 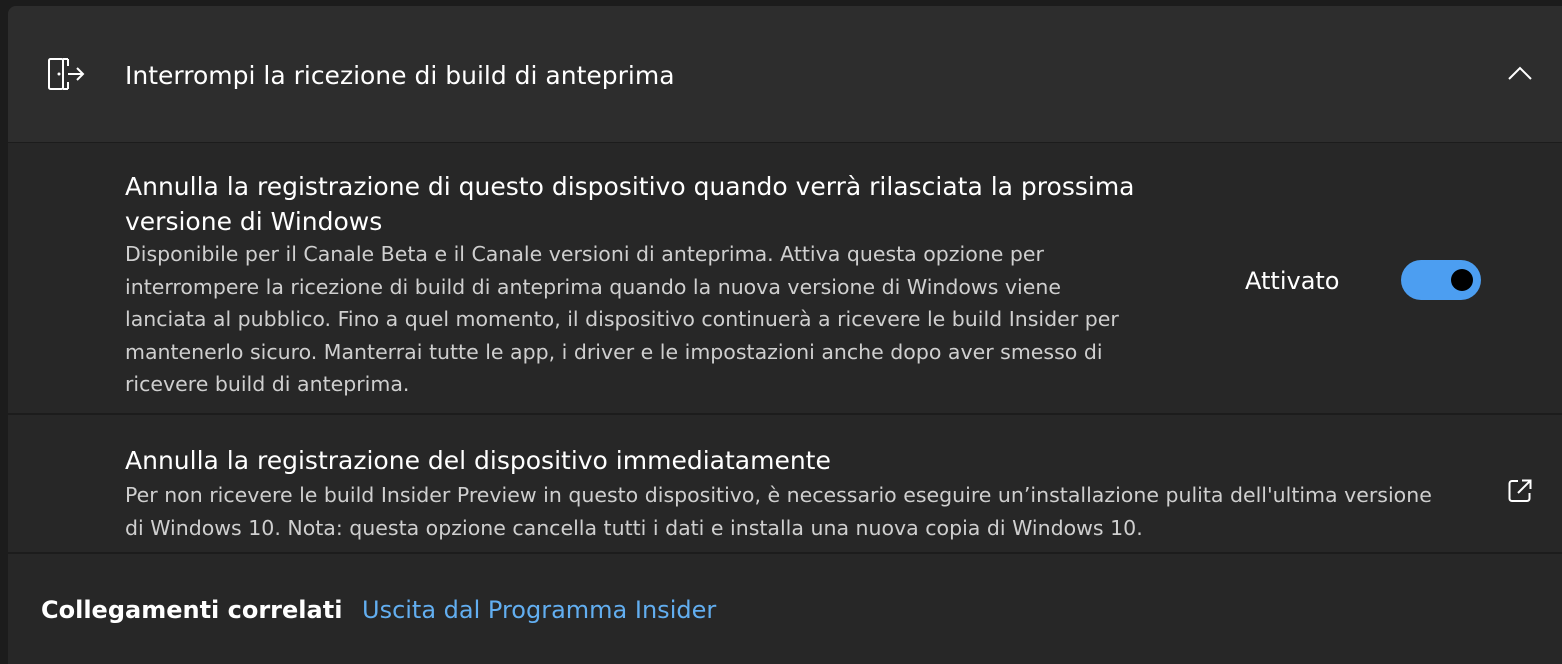 I want to click on chevron-up-icon, so click(x=1520, y=74).